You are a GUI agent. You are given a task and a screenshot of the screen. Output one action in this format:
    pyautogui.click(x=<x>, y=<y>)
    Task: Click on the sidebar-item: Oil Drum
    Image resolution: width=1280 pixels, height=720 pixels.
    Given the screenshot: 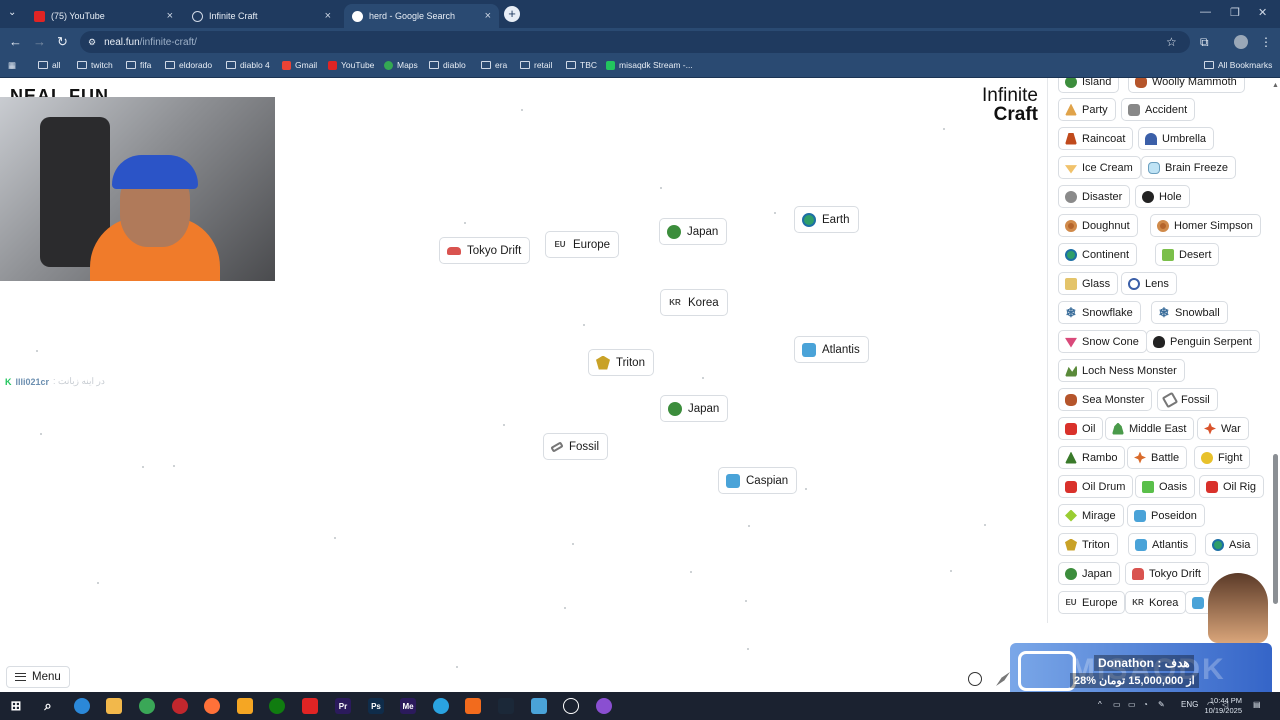 What is the action you would take?
    pyautogui.click(x=1096, y=486)
    